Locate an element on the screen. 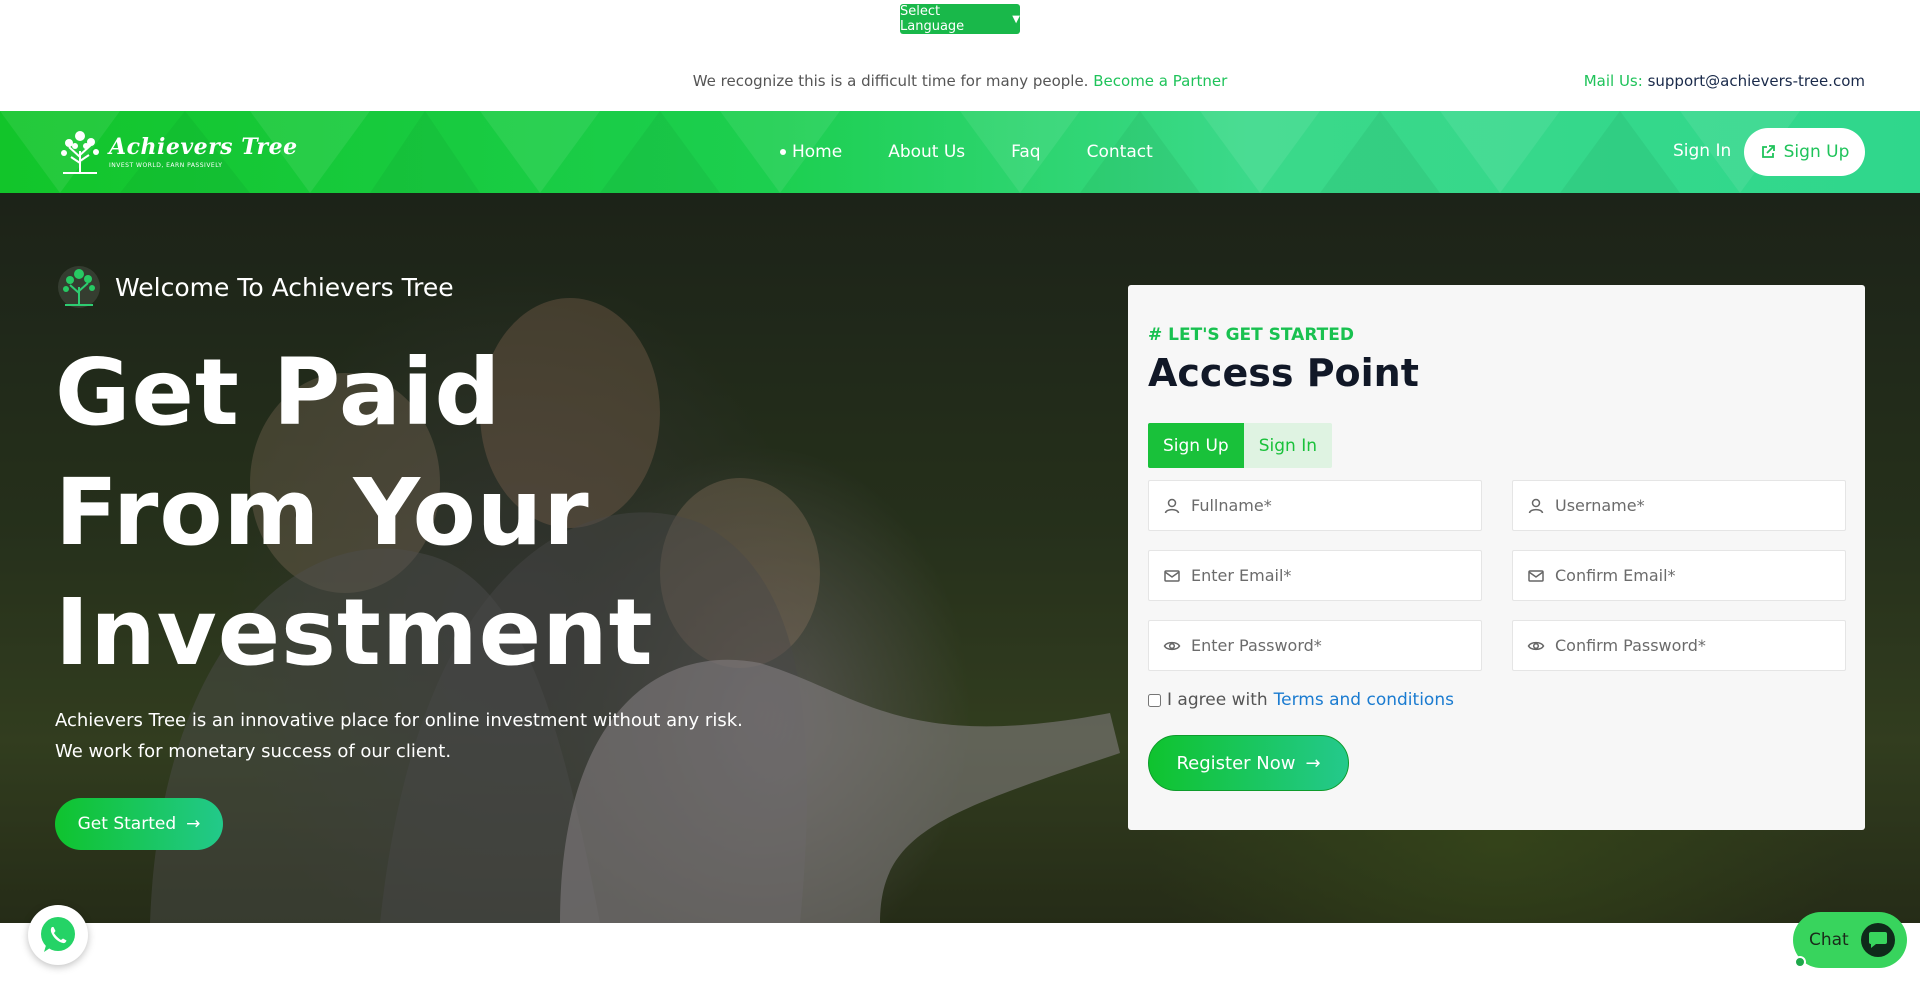 The width and height of the screenshot is (1920, 993). nav-contact: Contact is located at coordinates (1120, 152).